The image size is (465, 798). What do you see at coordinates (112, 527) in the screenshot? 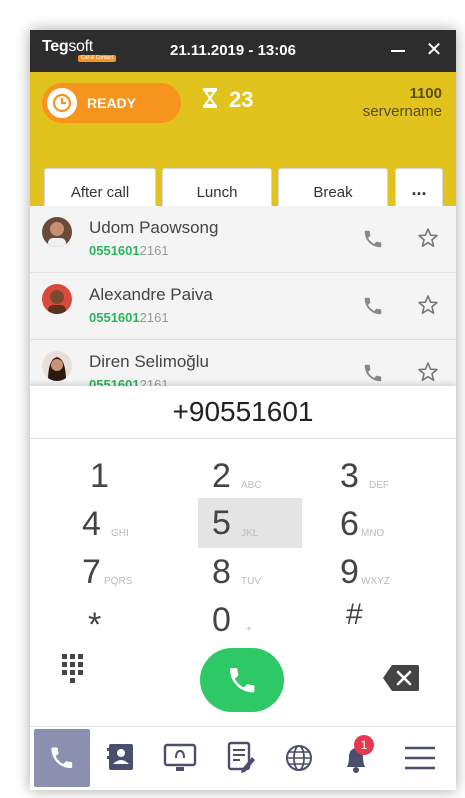
I see `dial-key-4: 4 GHI` at bounding box center [112, 527].